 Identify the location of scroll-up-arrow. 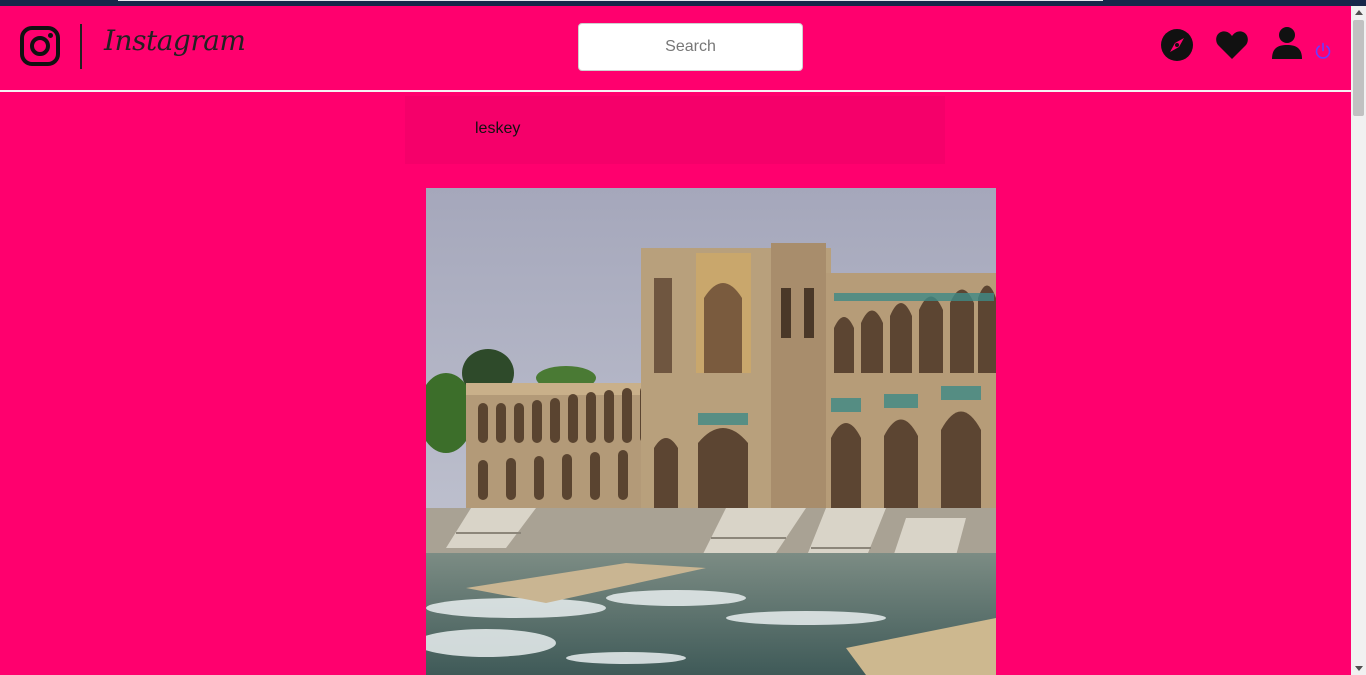
(1359, 12).